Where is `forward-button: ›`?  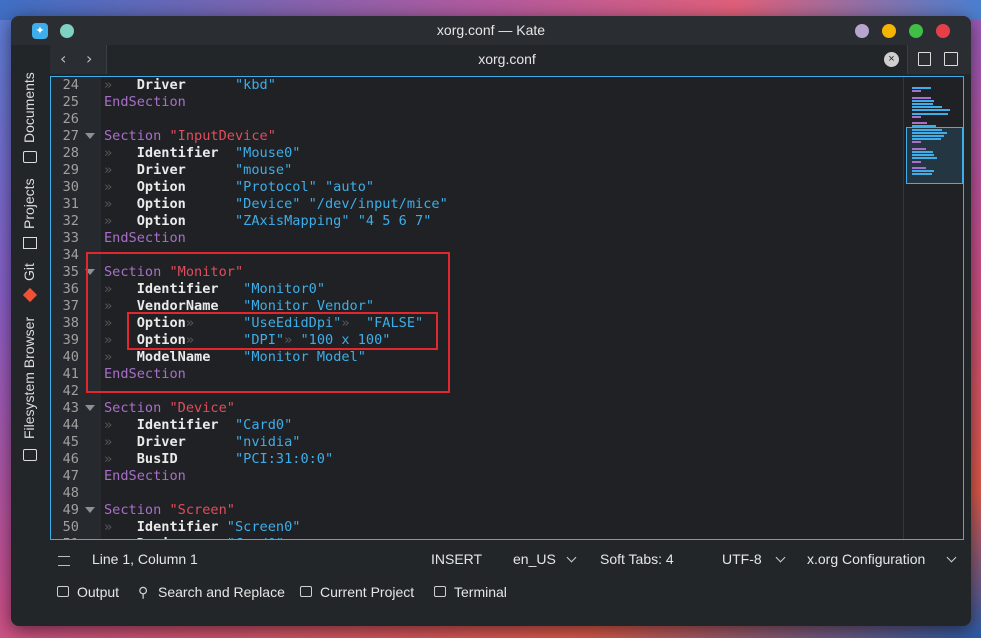 forward-button: › is located at coordinates (89, 58).